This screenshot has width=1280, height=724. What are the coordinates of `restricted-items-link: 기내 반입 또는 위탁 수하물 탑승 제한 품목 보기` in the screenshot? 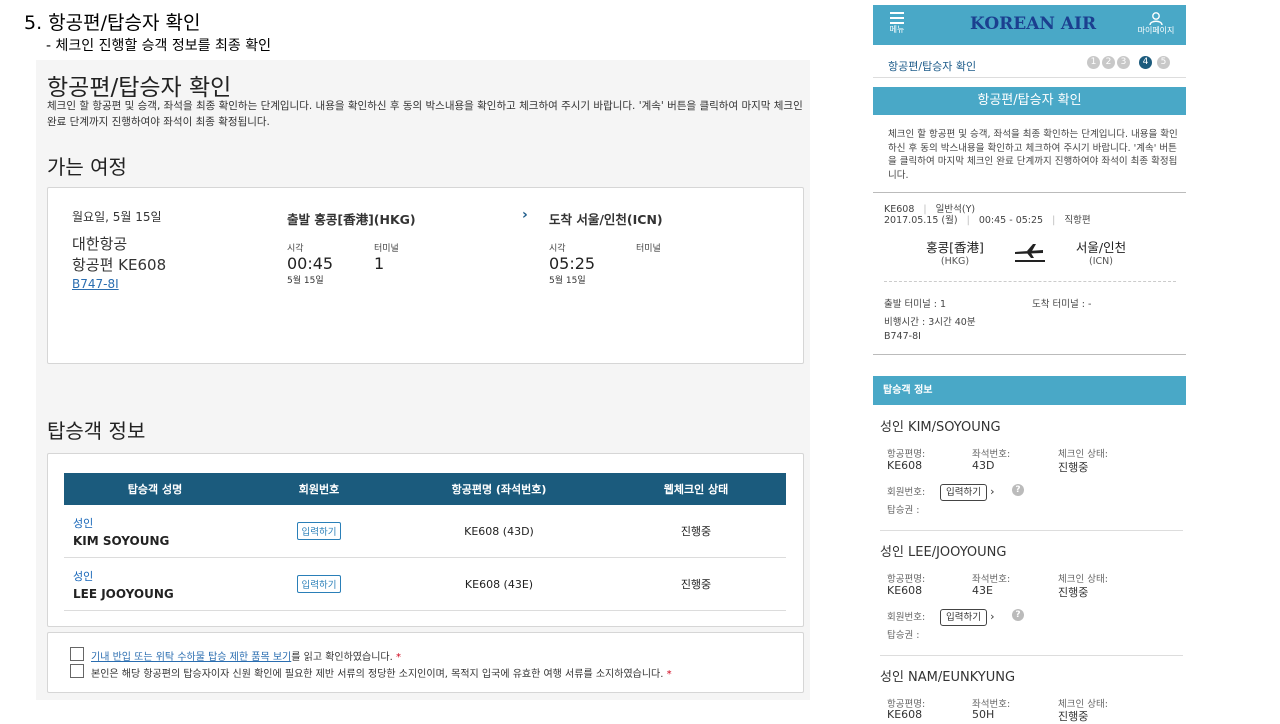 It's located at (191, 657).